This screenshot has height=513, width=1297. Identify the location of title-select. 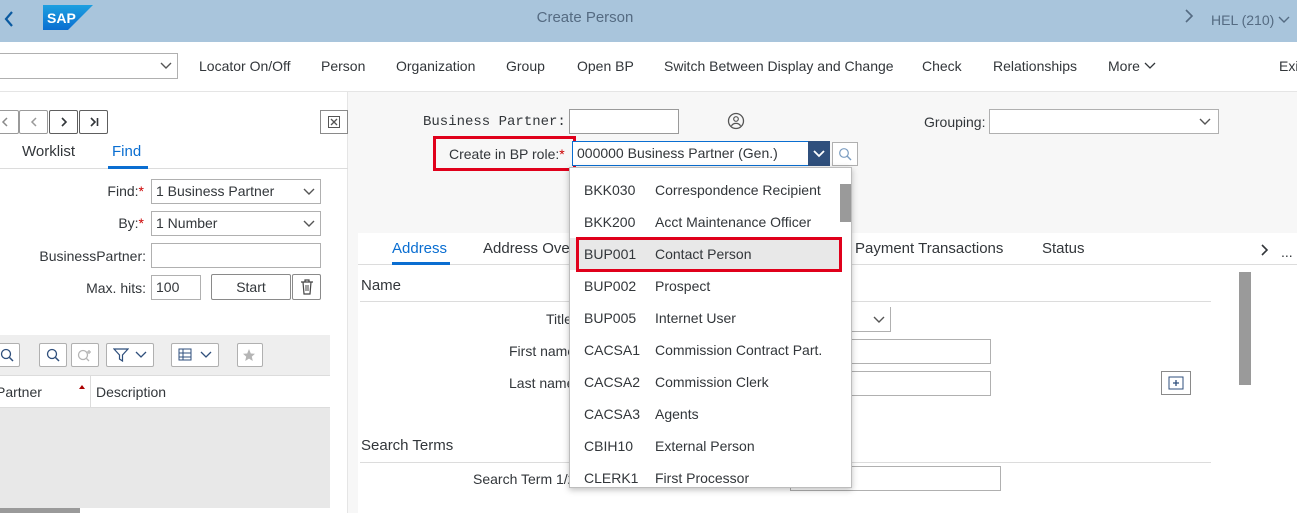
(870, 319).